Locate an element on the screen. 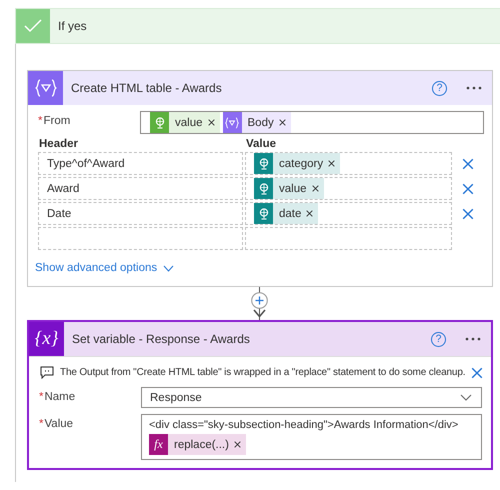 The height and width of the screenshot is (490, 500). from-field: value Body is located at coordinates (312, 122).